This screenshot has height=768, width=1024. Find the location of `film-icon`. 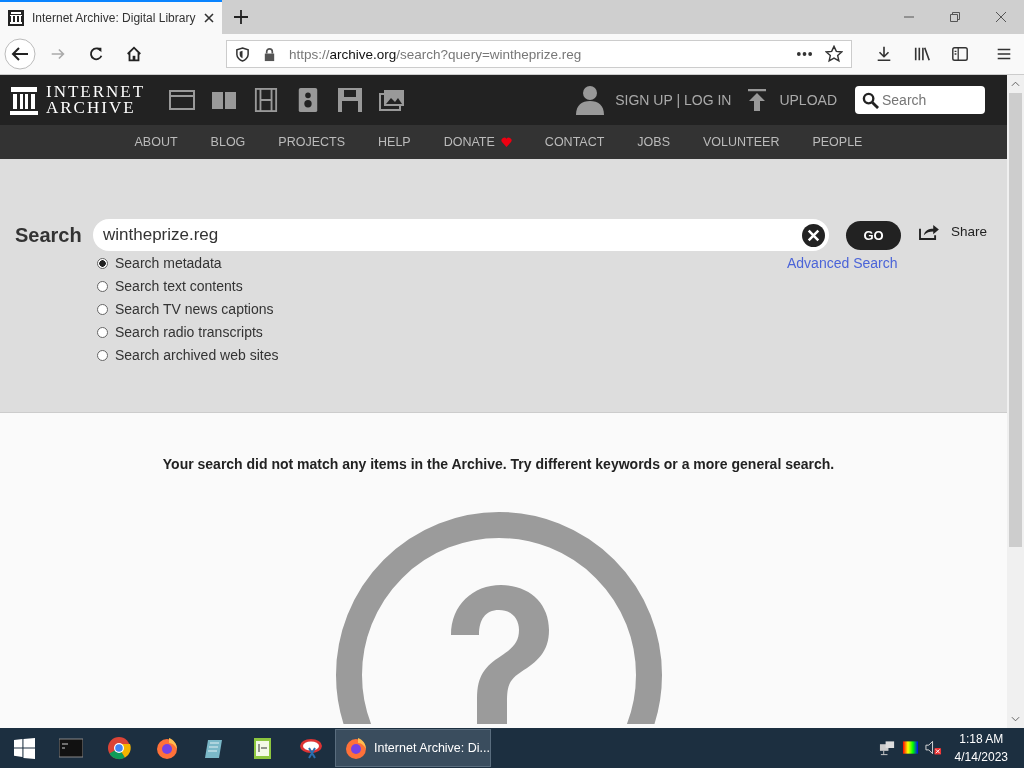

film-icon is located at coordinates (266, 100).